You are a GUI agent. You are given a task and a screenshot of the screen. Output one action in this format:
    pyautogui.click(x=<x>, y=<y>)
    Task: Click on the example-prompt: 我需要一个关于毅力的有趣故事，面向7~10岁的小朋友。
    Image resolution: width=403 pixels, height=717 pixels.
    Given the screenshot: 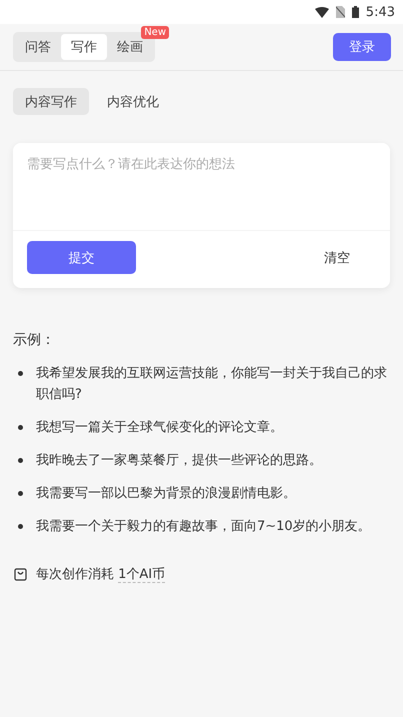 What is the action you would take?
    pyautogui.click(x=203, y=526)
    